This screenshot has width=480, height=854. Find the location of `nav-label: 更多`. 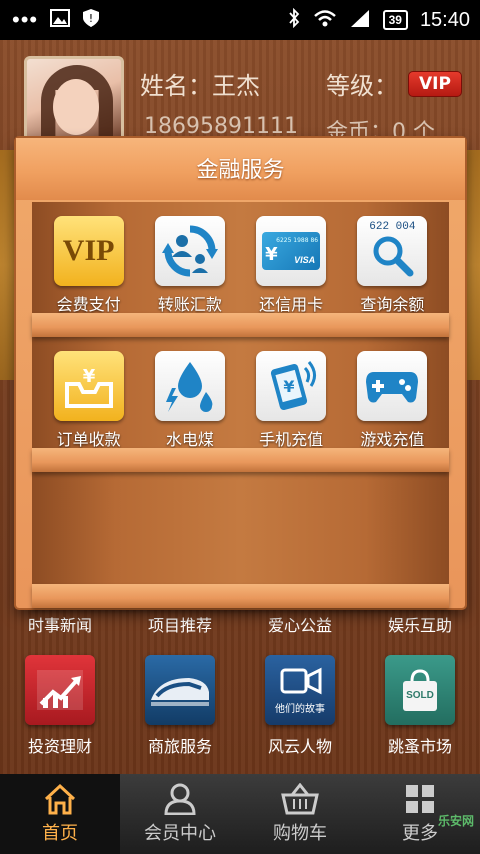

nav-label: 更多 is located at coordinates (420, 833).